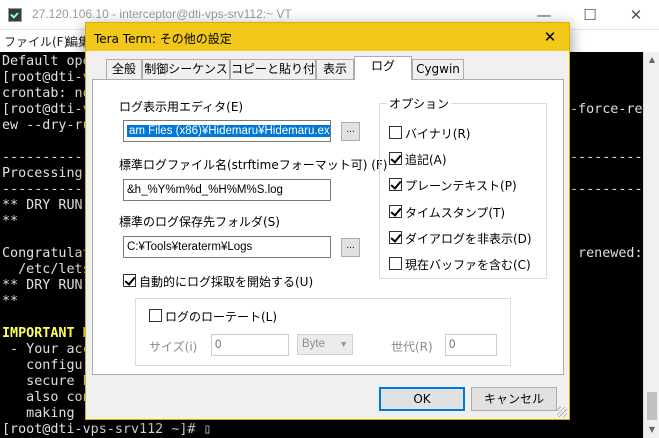  I want to click on terminal-line-fragment: -force-ren, so click(610, 109).